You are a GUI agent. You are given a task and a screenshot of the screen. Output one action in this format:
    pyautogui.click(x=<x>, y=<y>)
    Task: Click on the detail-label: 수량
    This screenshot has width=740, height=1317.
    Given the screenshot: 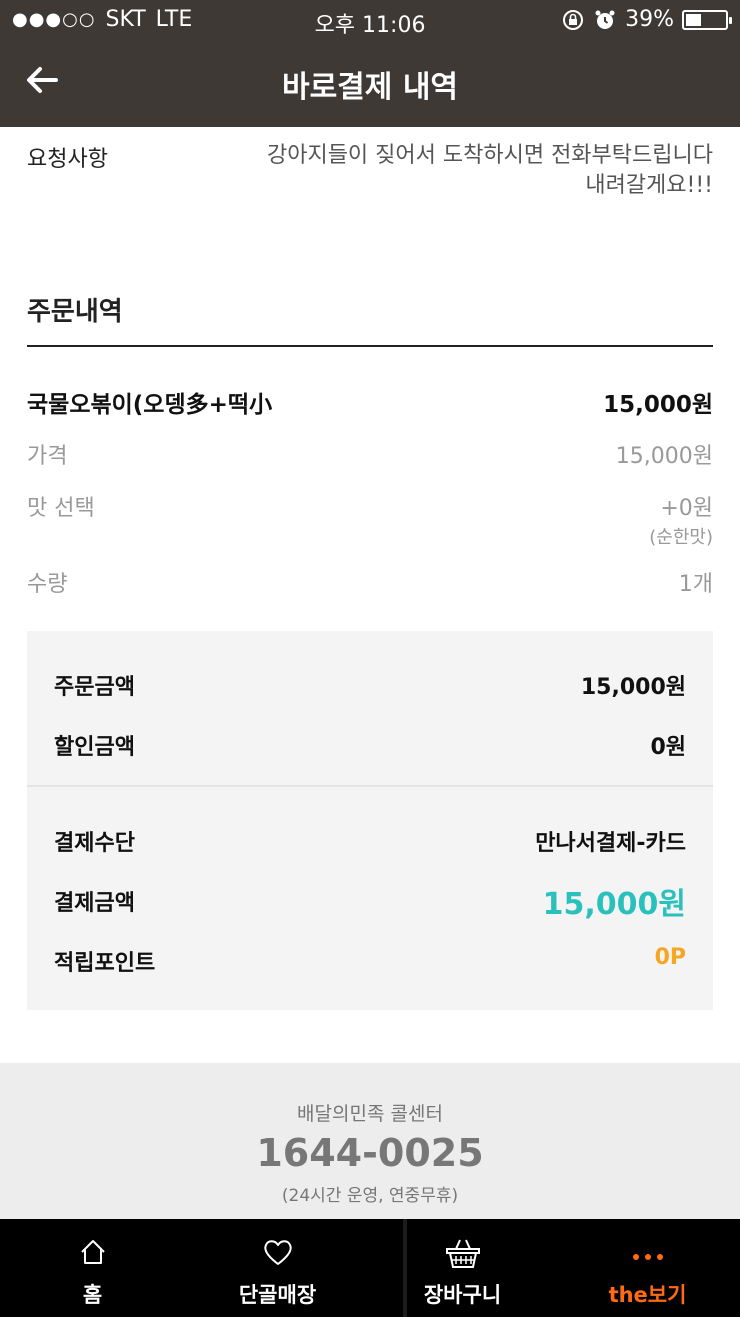 What is the action you would take?
    pyautogui.click(x=47, y=584)
    